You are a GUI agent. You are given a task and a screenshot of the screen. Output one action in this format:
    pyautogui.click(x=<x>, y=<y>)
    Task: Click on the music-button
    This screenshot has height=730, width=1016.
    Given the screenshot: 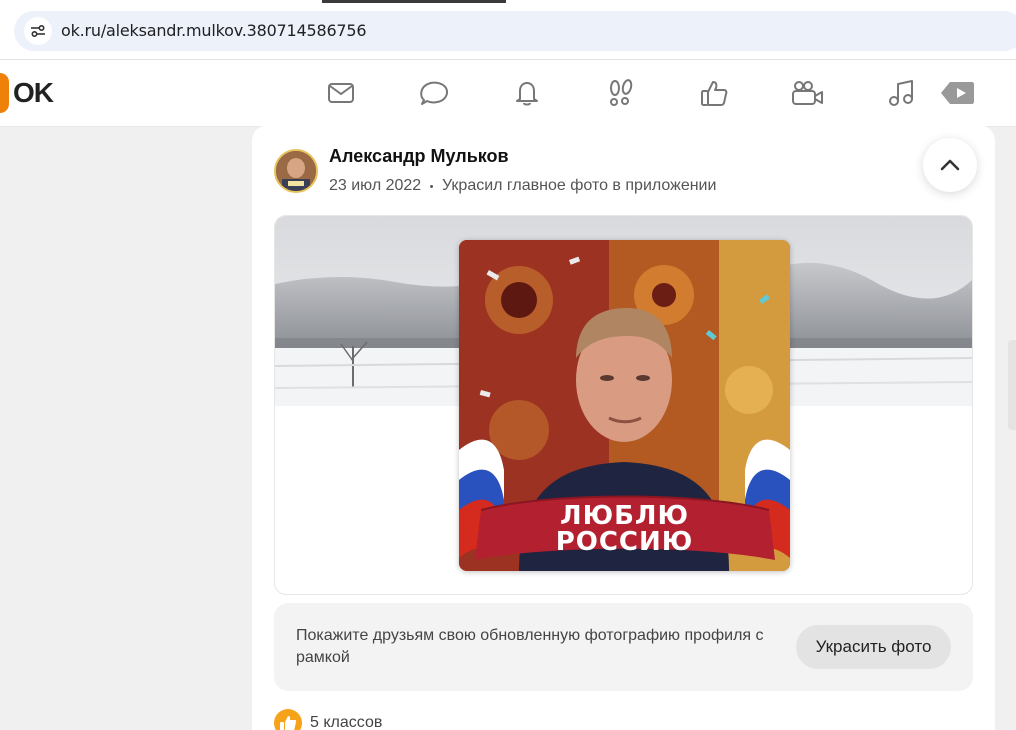 What is the action you would take?
    pyautogui.click(x=901, y=93)
    